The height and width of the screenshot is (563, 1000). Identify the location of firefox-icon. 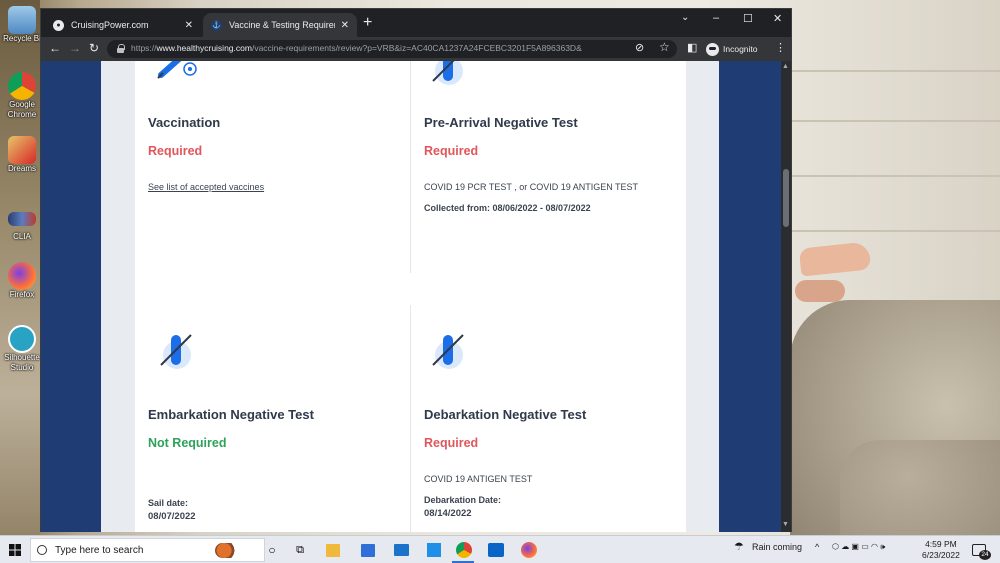
(22, 276).